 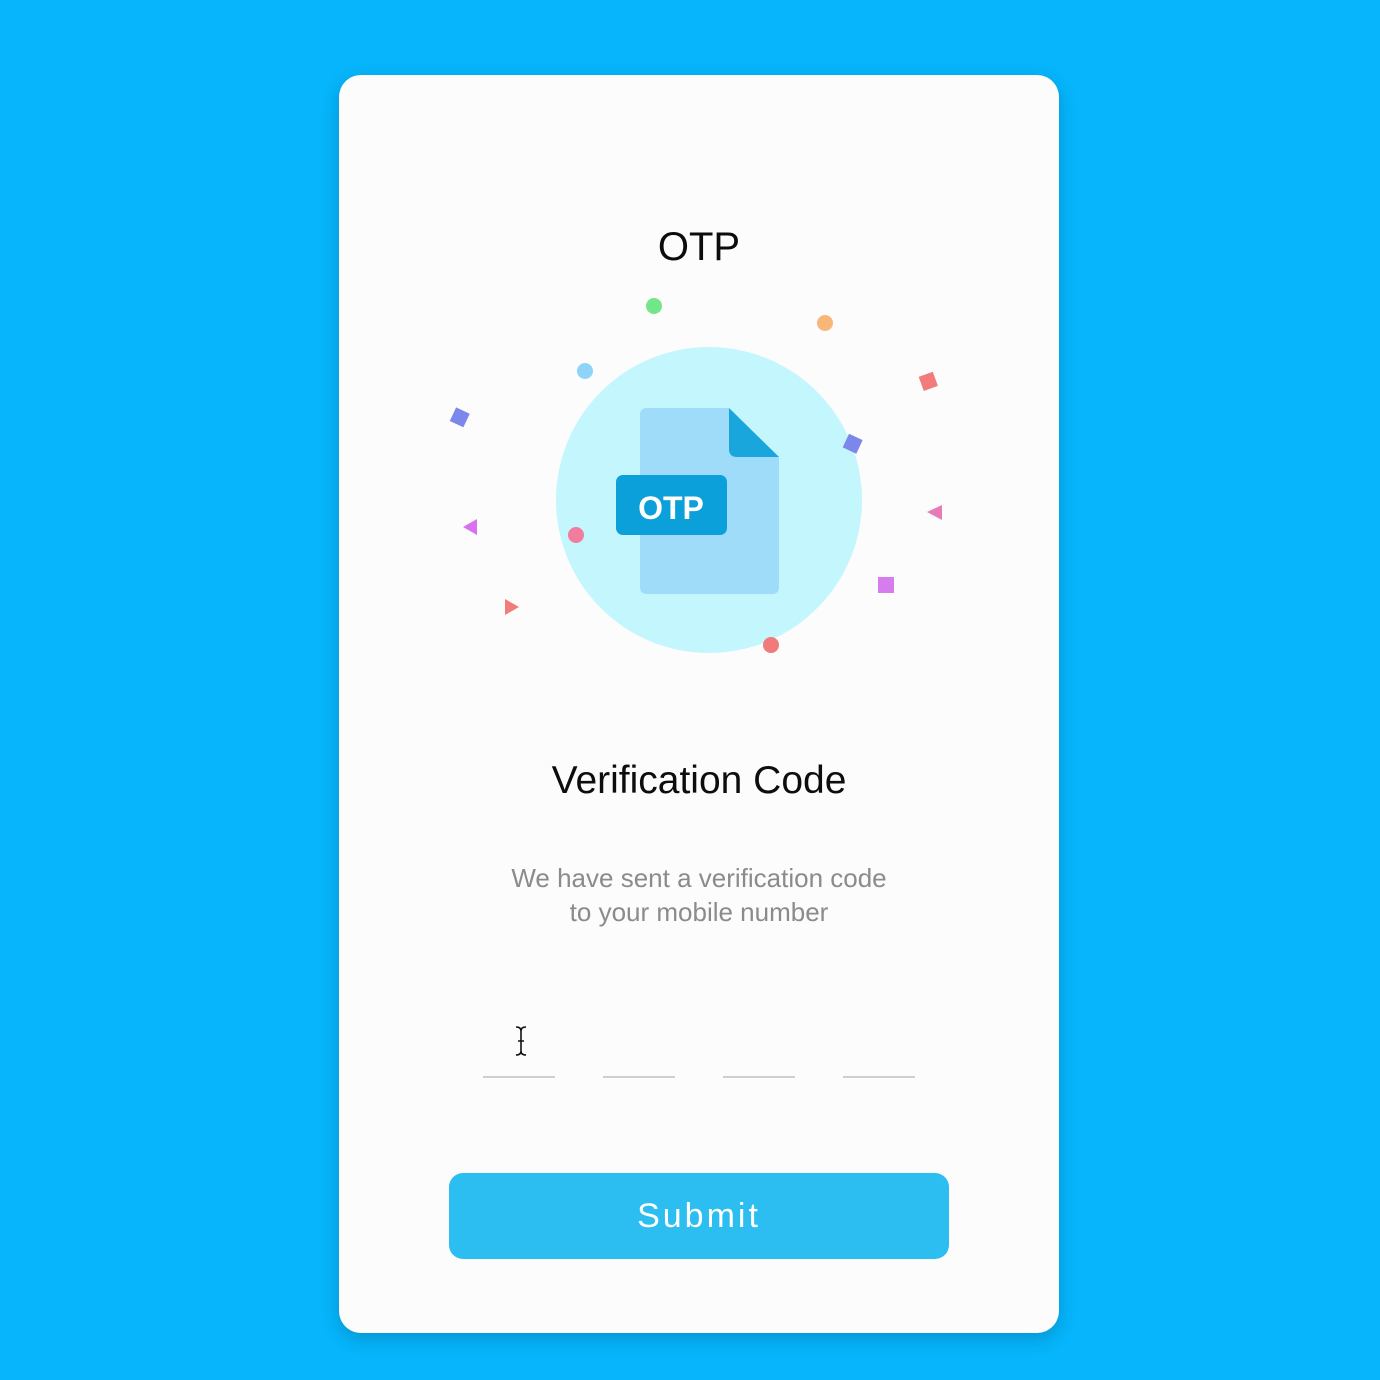 I want to click on otp-digit-4-input, so click(x=879, y=1049).